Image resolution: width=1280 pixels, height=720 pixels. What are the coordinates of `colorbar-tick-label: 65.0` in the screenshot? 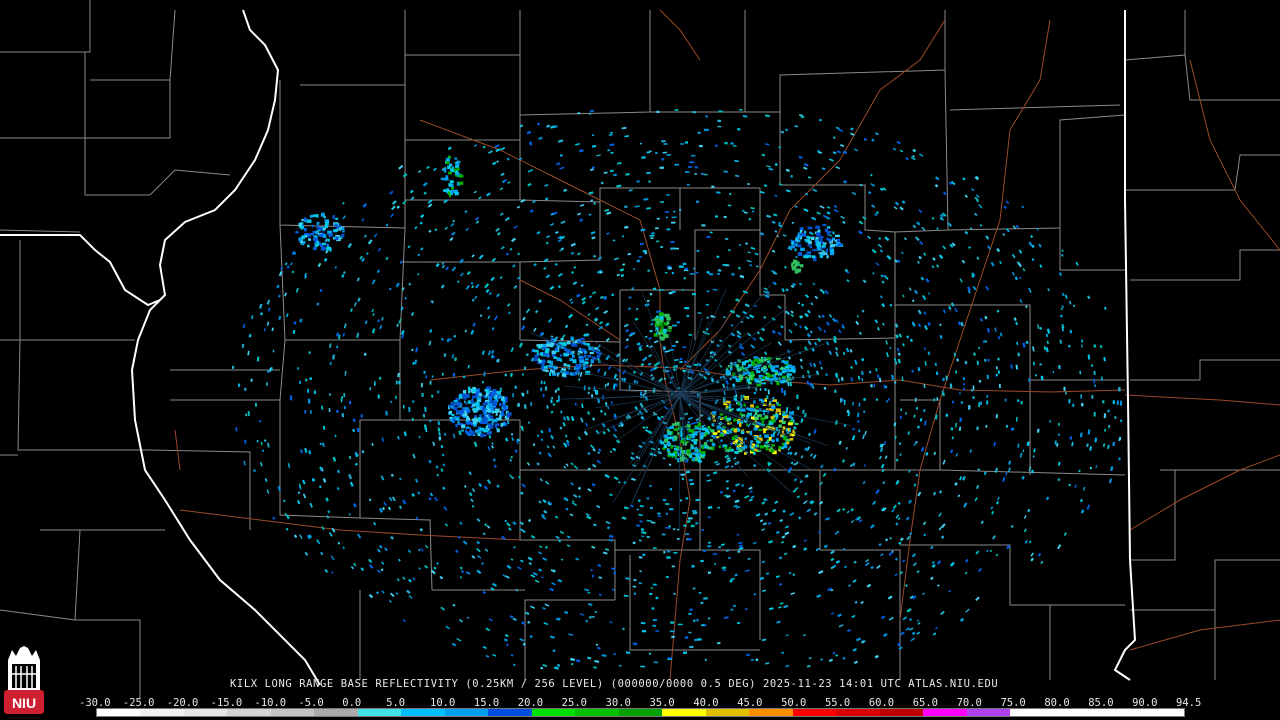 It's located at (925, 703).